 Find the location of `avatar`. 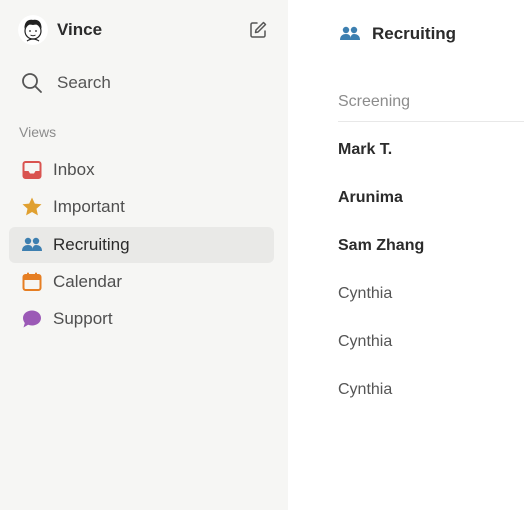

avatar is located at coordinates (33, 30).